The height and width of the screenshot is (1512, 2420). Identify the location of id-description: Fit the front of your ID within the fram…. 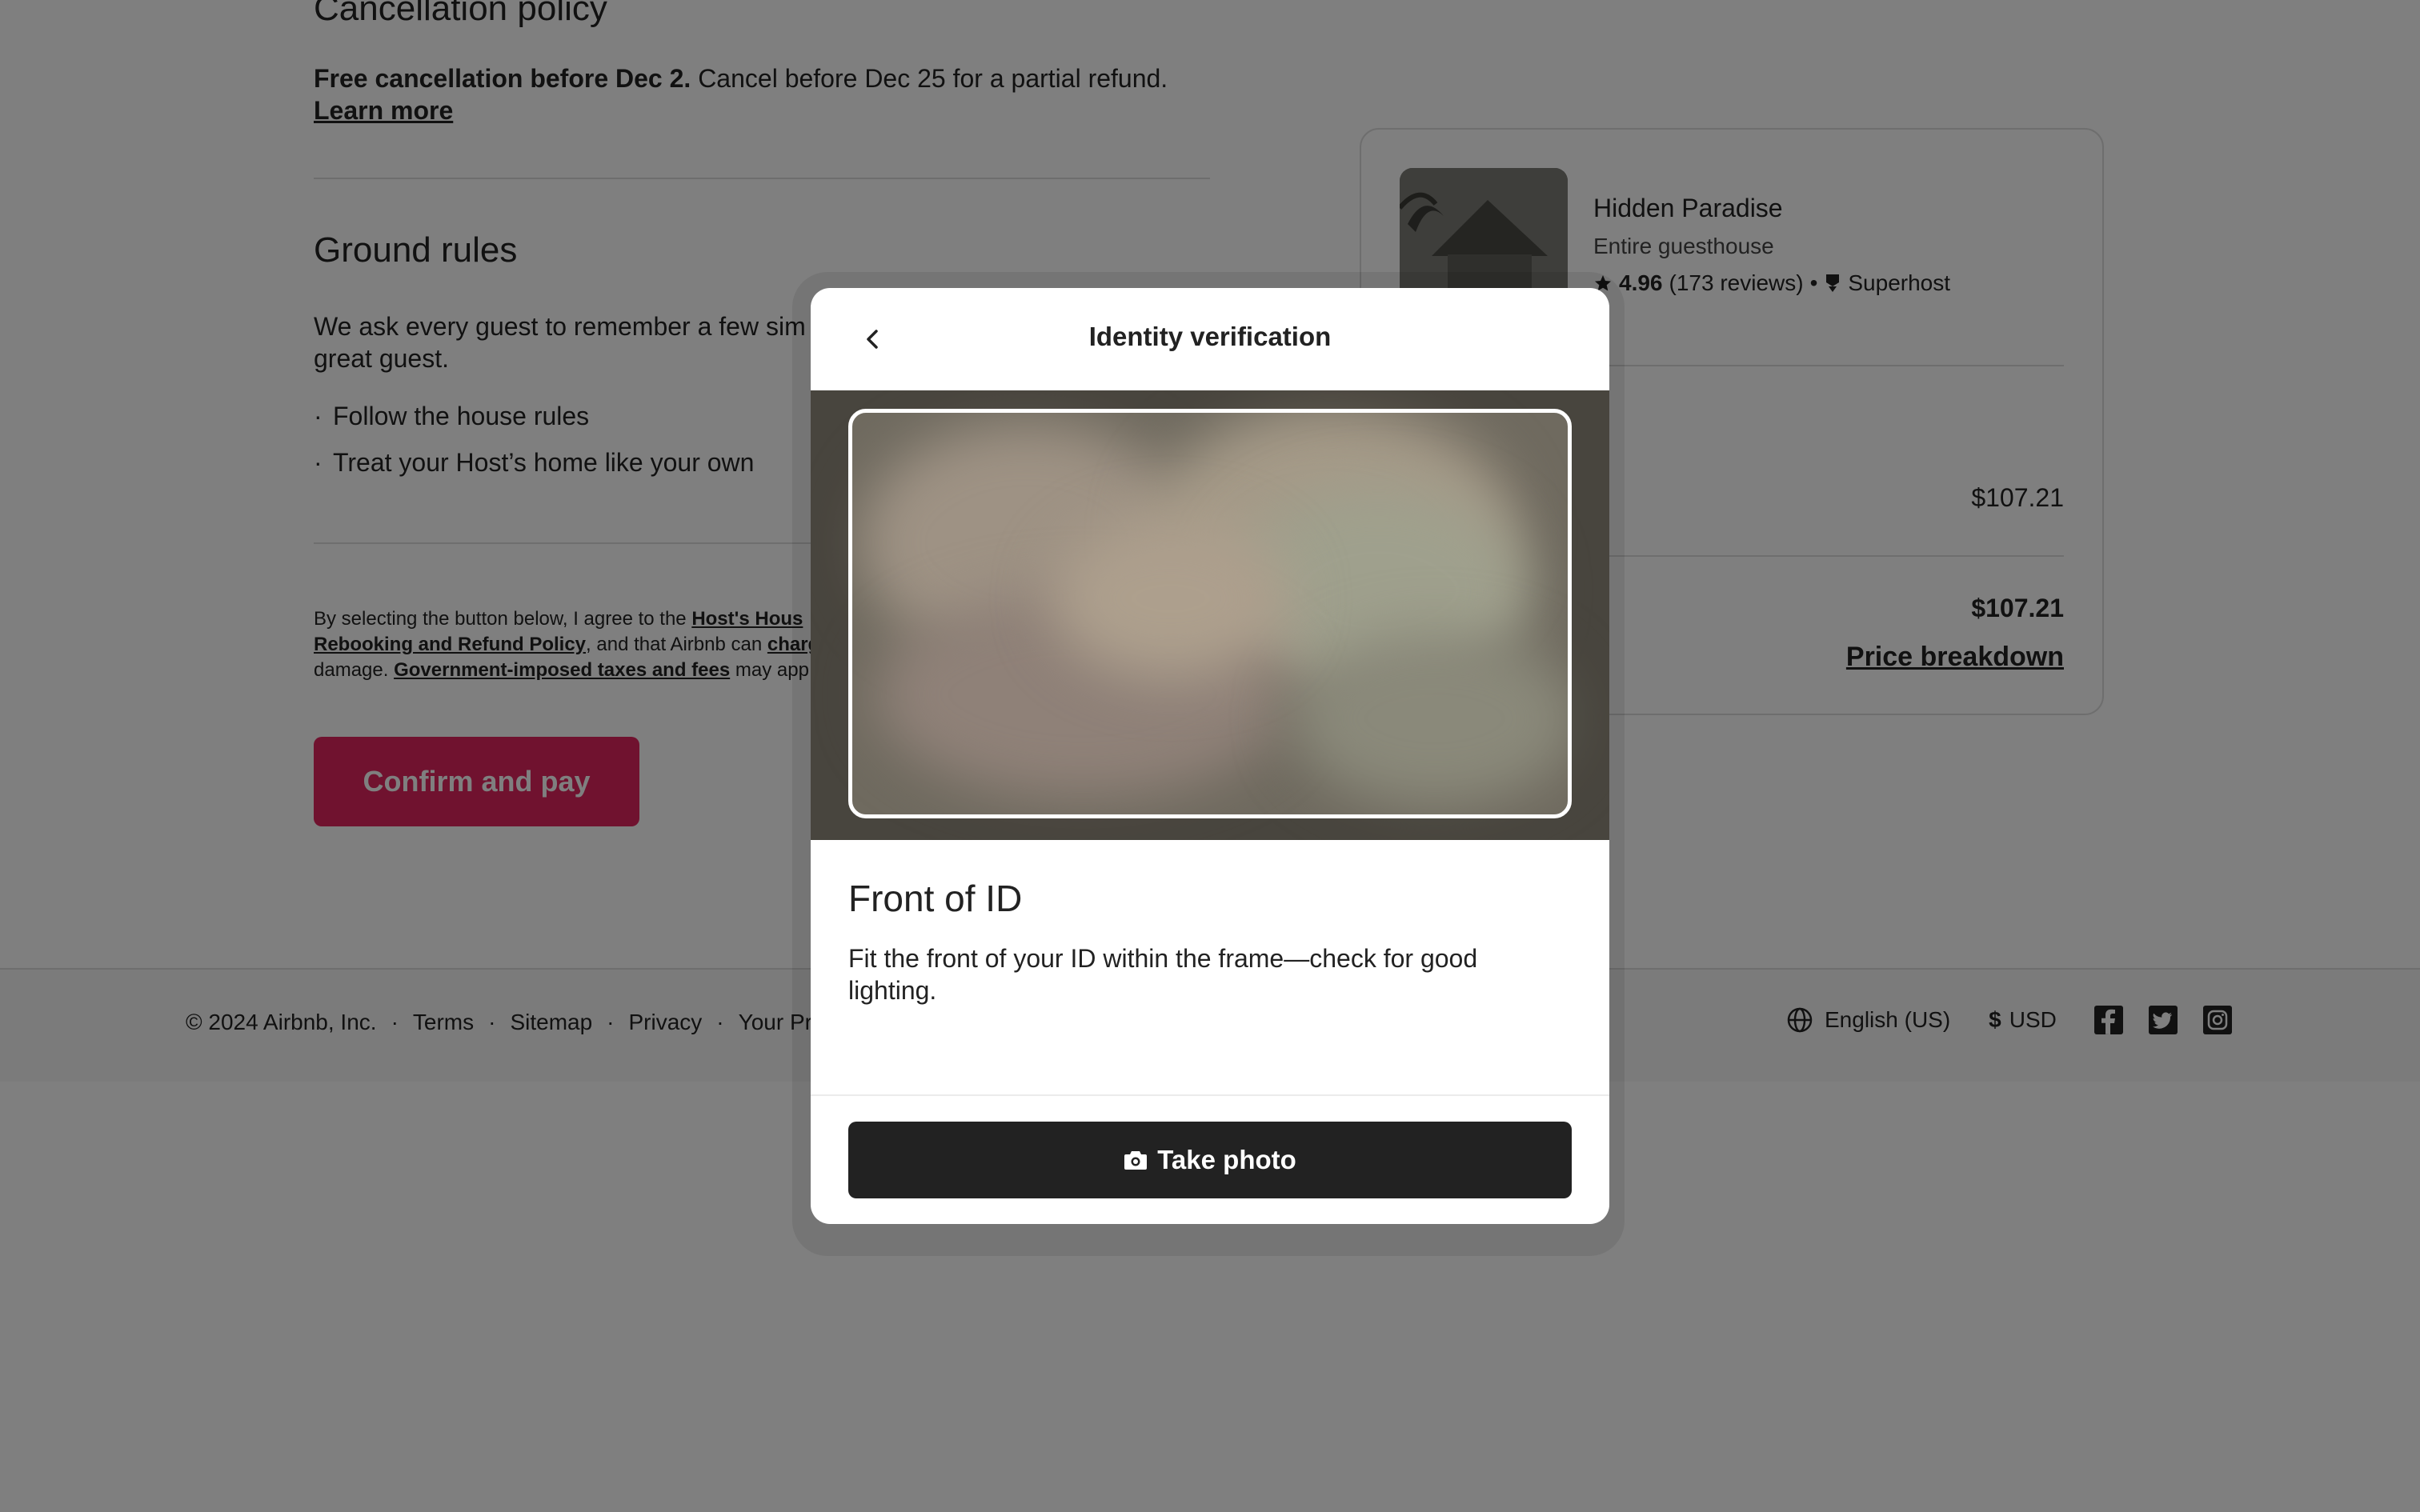
(1163, 974).